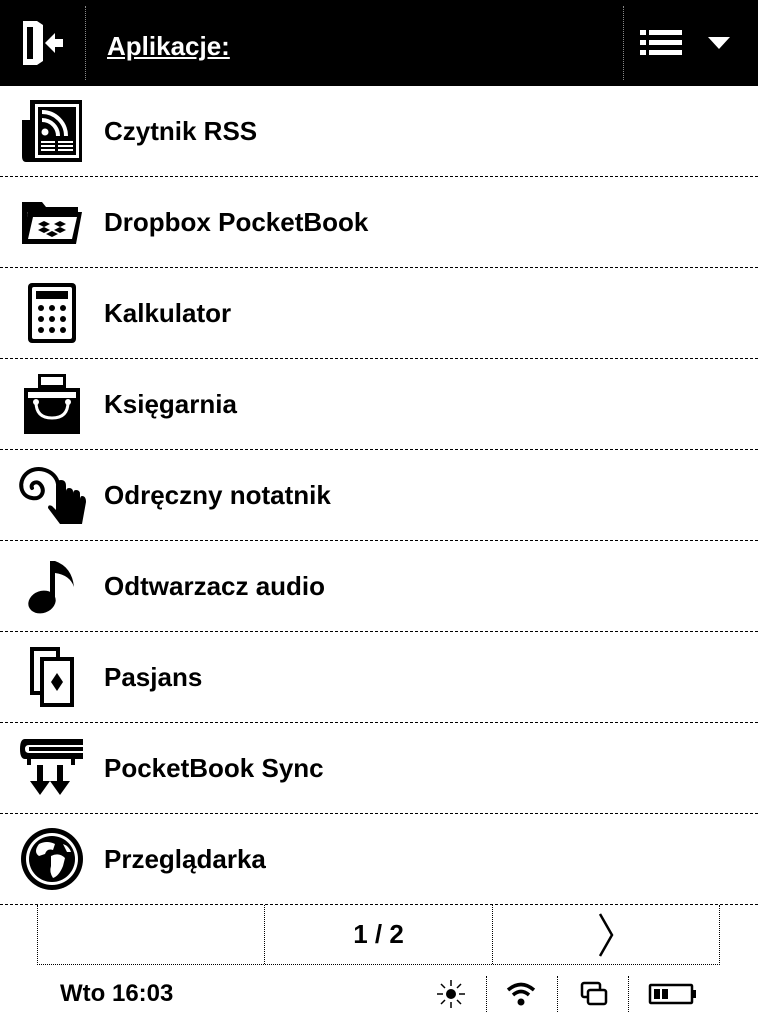 The height and width of the screenshot is (1024, 758). Describe the element at coordinates (170, 404) in the screenshot. I see `app-label: Księgarnia` at that location.